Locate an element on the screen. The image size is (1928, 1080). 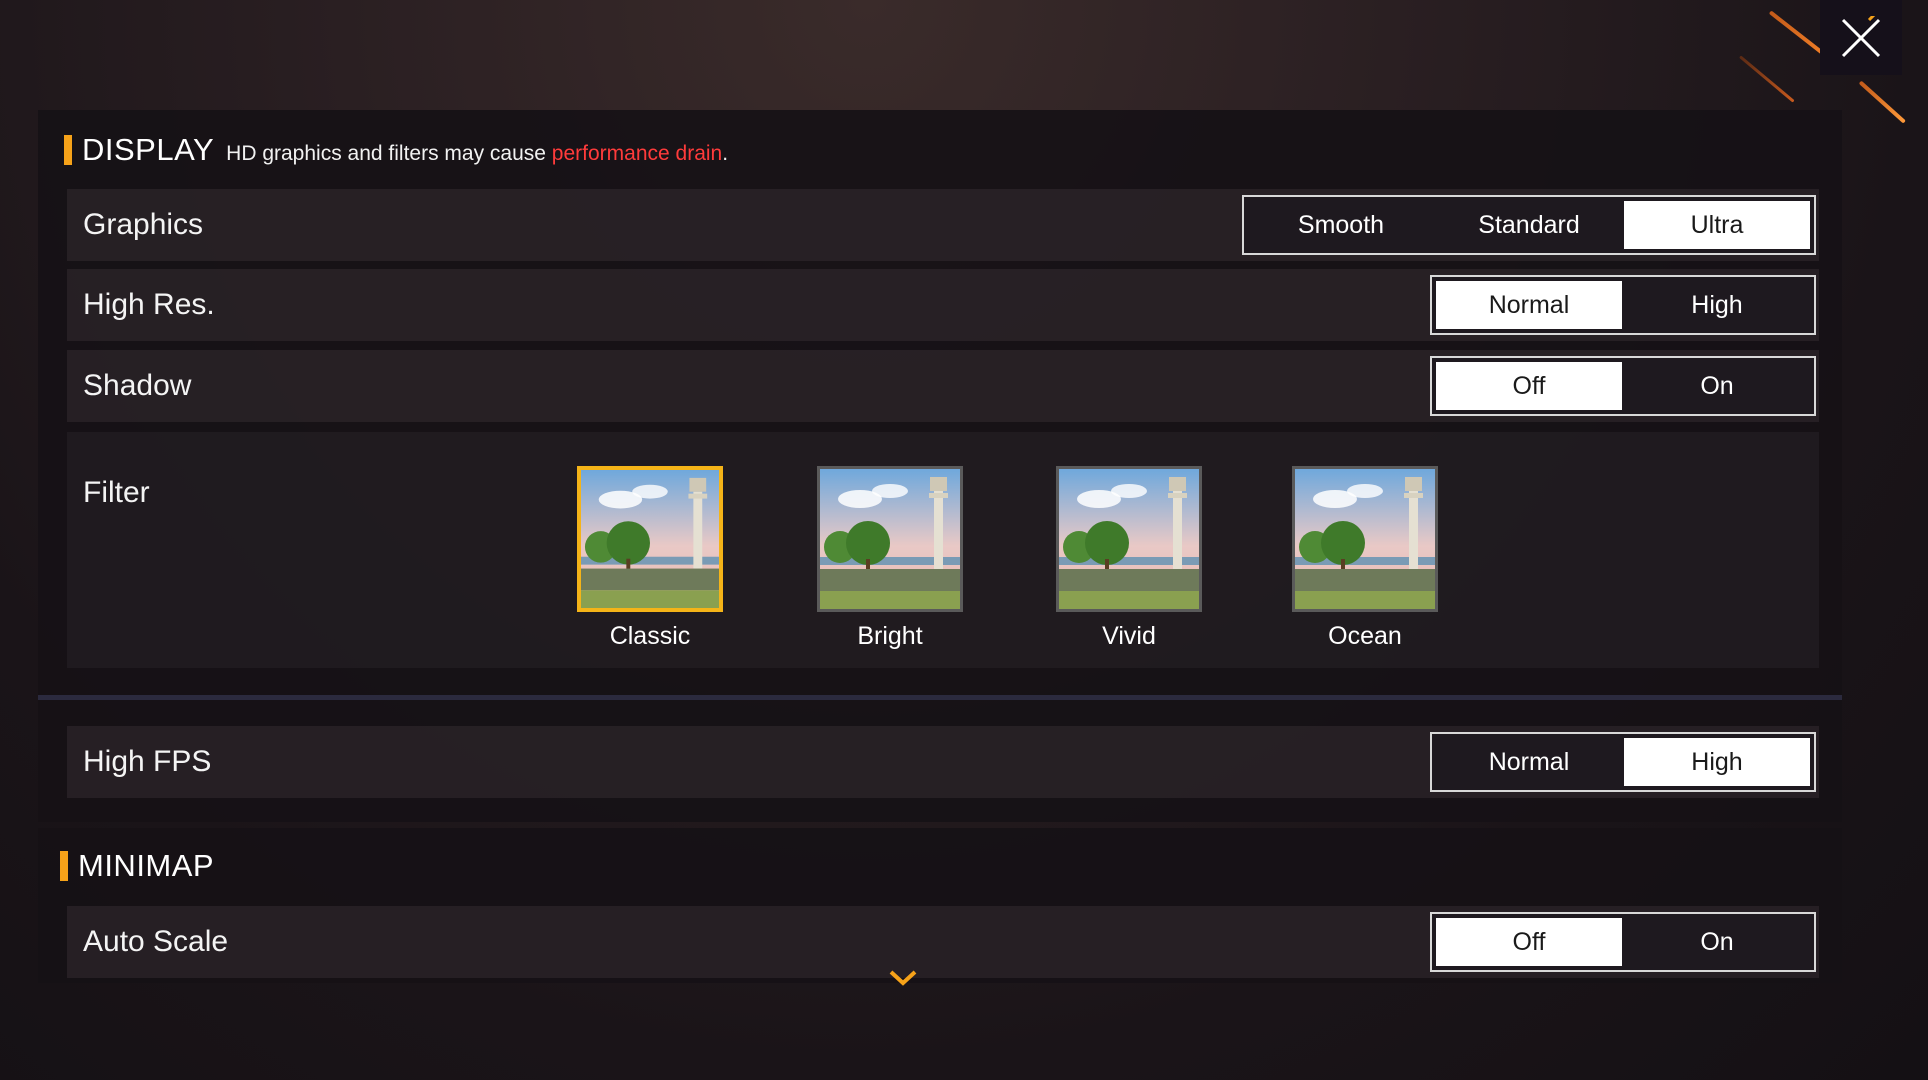
minimap-section-header: MINIMAP is located at coordinates (137, 866).